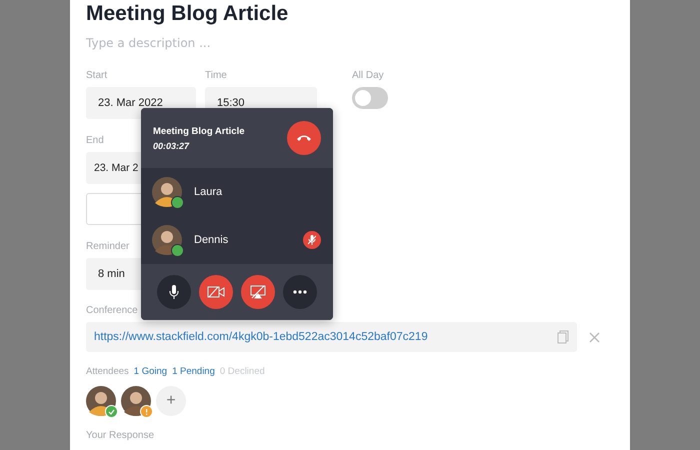 The height and width of the screenshot is (450, 700). I want to click on call-title: Meeting Blog Article, so click(198, 131).